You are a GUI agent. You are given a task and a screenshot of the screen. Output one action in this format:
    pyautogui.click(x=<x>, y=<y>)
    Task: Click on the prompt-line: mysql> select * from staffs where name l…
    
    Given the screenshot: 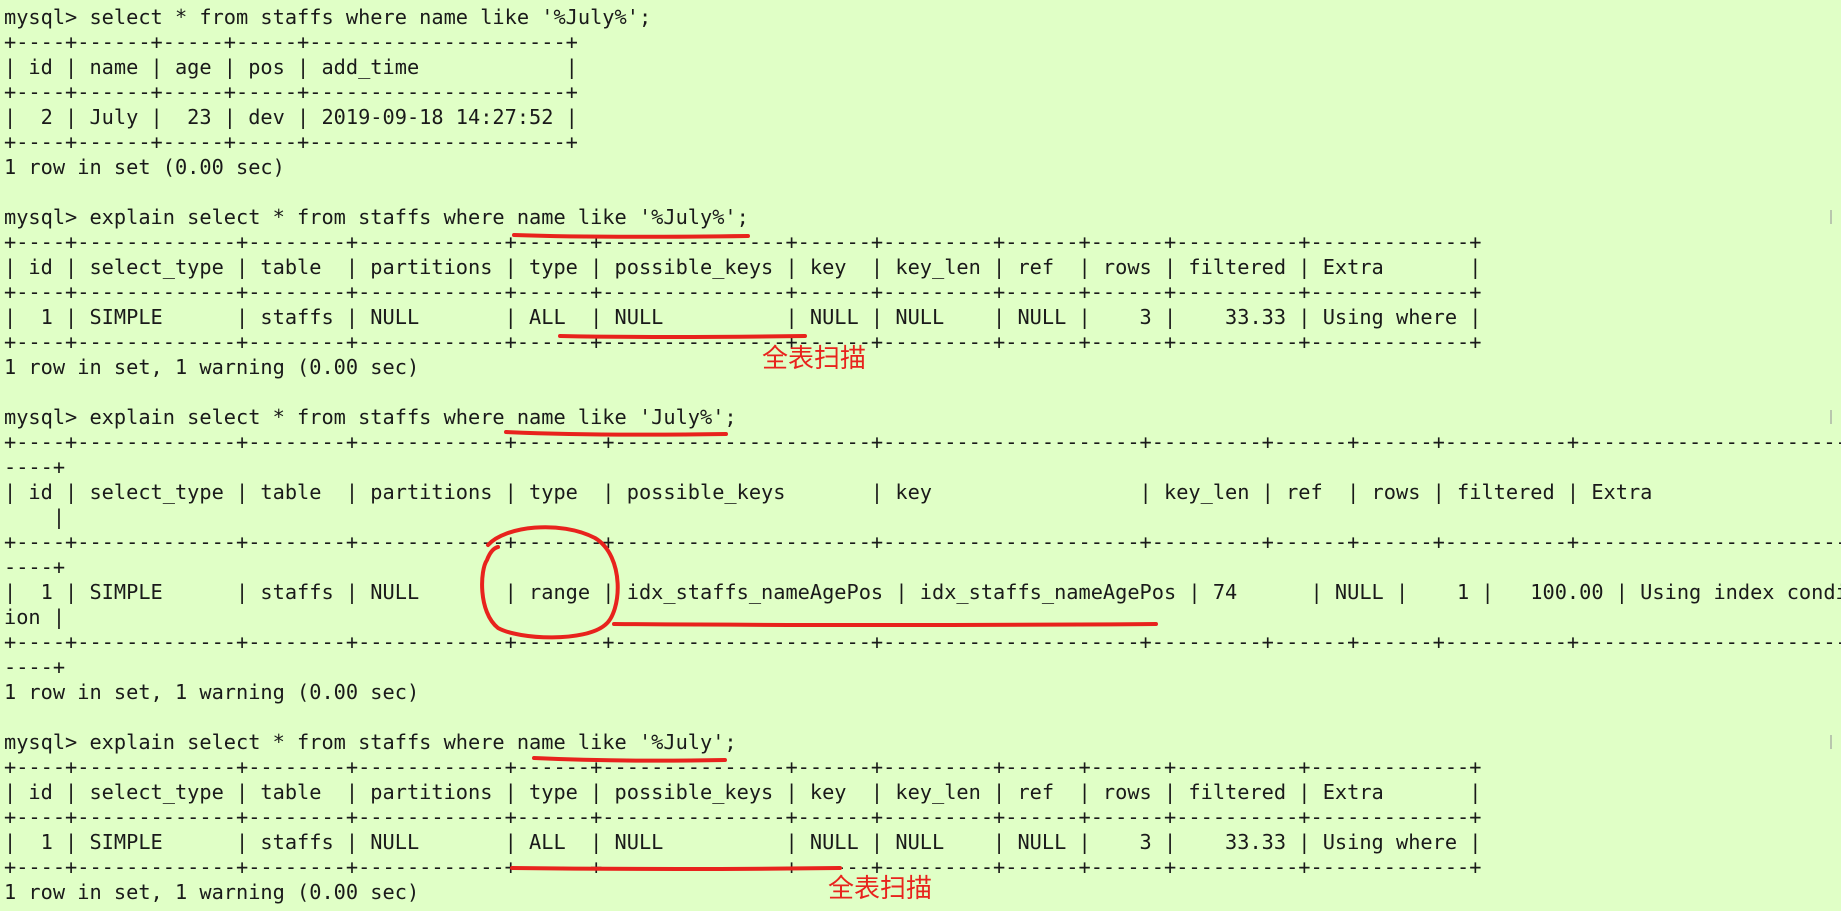 What is the action you would take?
    pyautogui.click(x=328, y=17)
    